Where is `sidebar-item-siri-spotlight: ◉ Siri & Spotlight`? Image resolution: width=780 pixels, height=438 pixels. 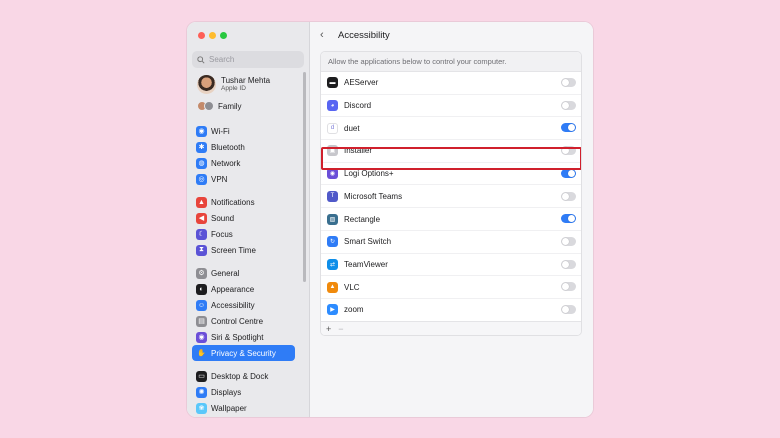 sidebar-item-siri-spotlight: ◉ Siri & Spotlight is located at coordinates (243, 337).